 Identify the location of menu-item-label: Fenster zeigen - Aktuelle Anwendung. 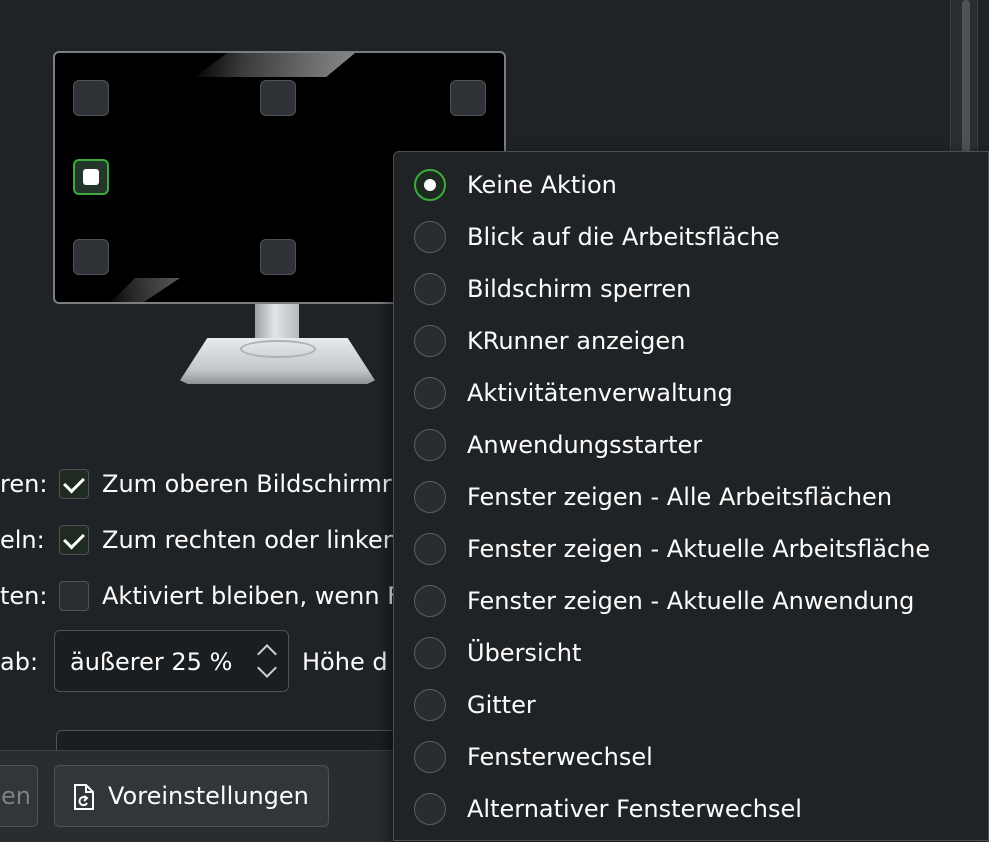
(691, 601).